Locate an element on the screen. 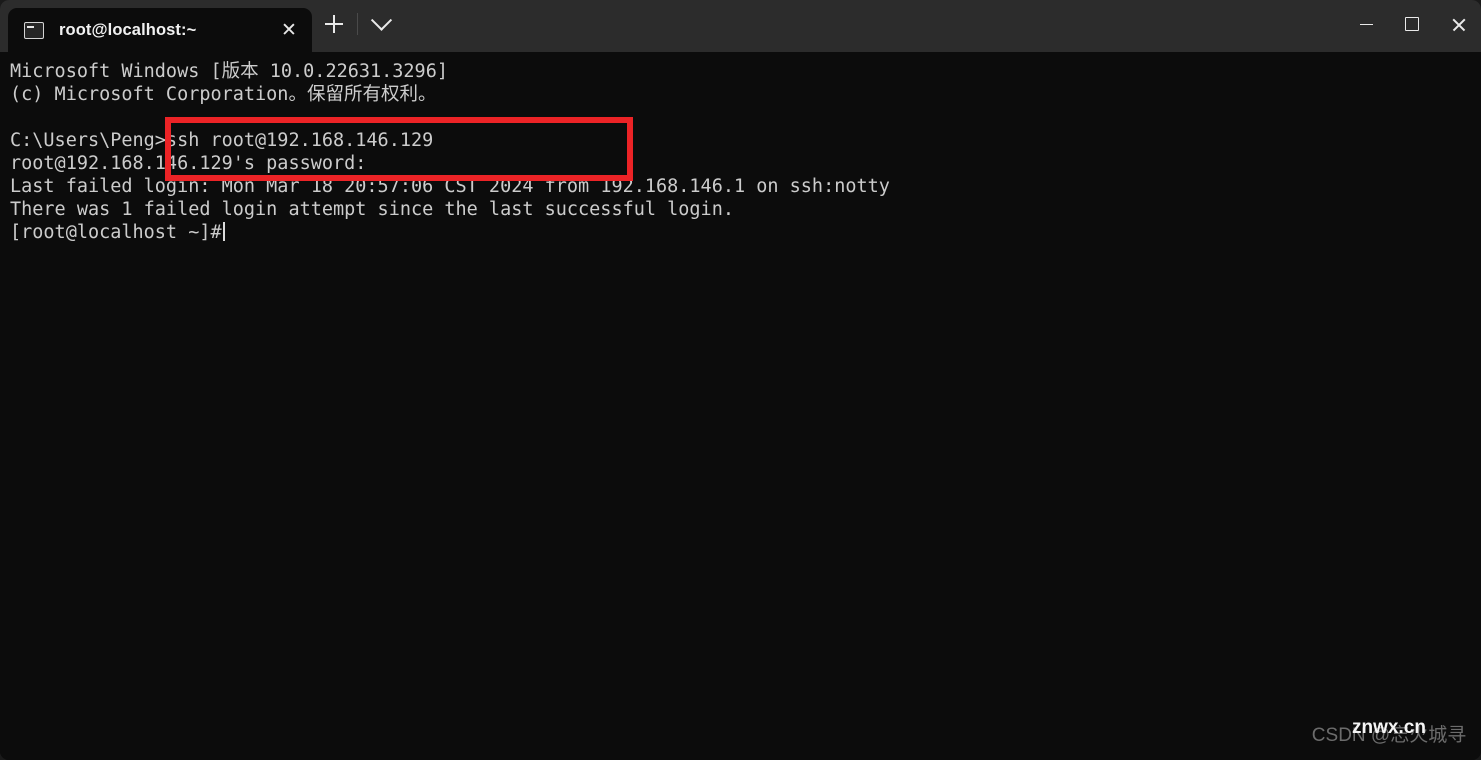  terminal-line-password-prompt: root@192.168.146.129's password: is located at coordinates (188, 163).